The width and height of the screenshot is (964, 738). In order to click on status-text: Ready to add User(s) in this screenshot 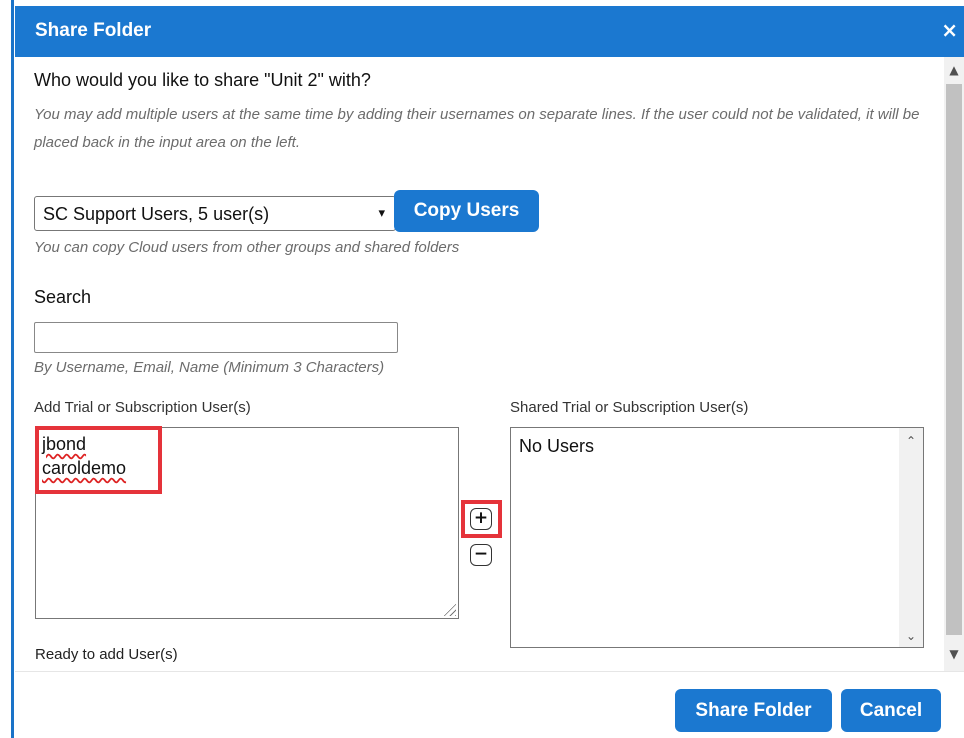, I will do `click(106, 654)`.